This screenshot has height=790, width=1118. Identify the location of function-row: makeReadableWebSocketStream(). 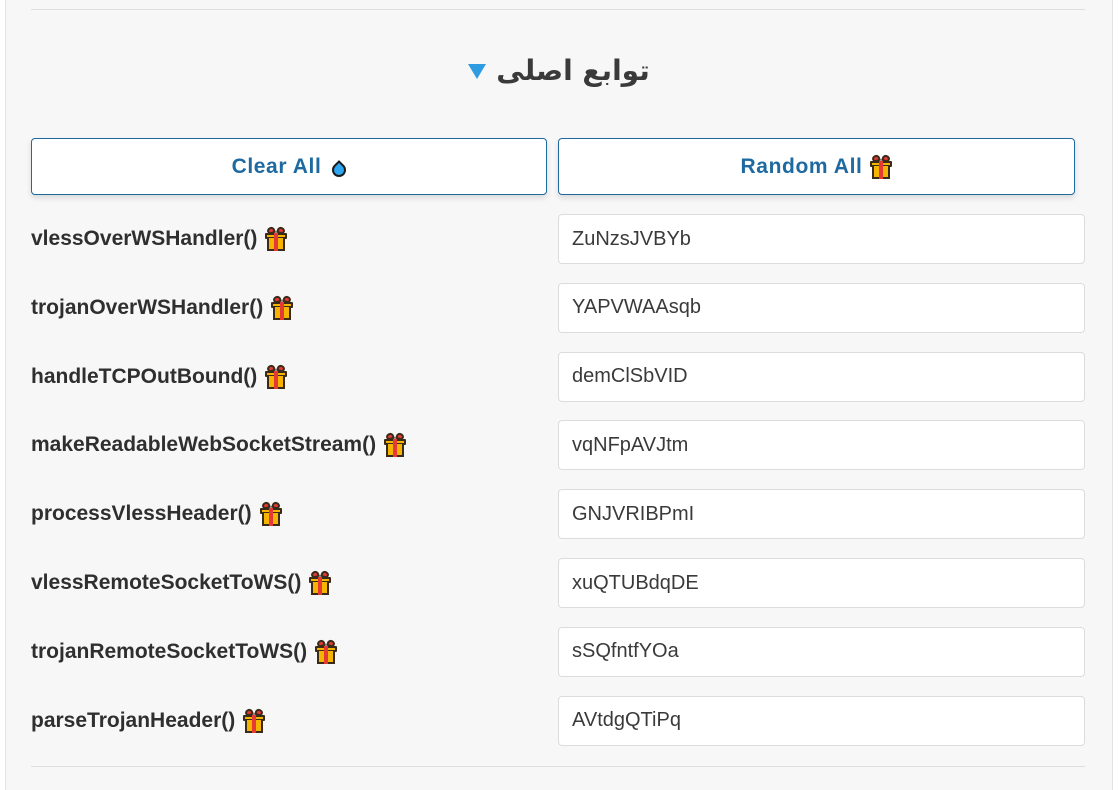
(558, 445).